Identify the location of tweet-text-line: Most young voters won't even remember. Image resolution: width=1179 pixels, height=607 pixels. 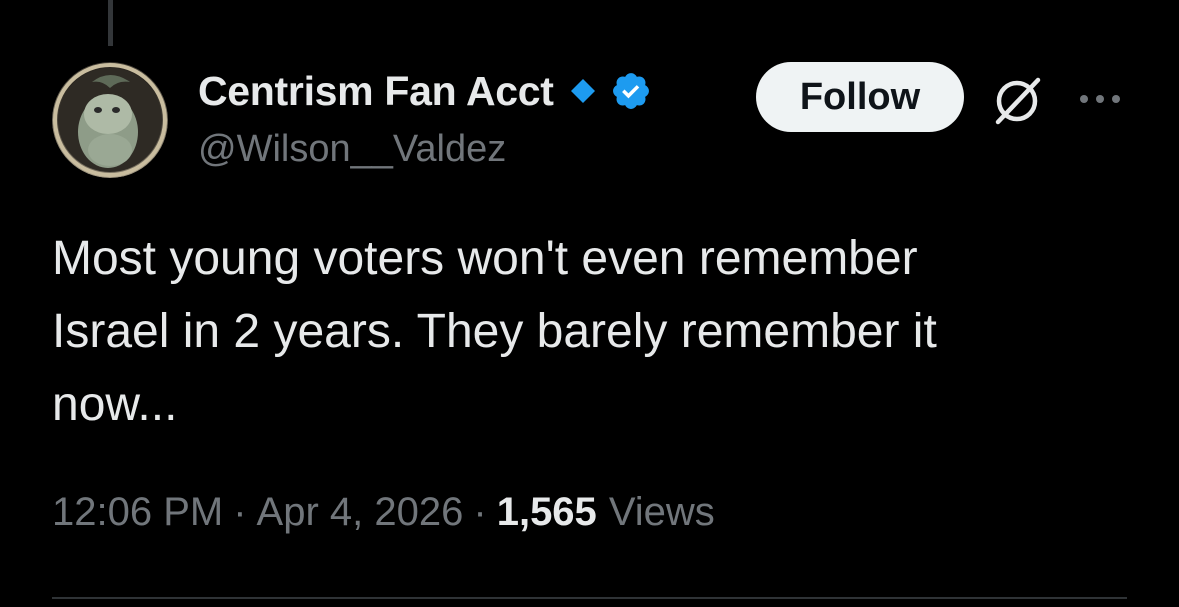
(485, 258).